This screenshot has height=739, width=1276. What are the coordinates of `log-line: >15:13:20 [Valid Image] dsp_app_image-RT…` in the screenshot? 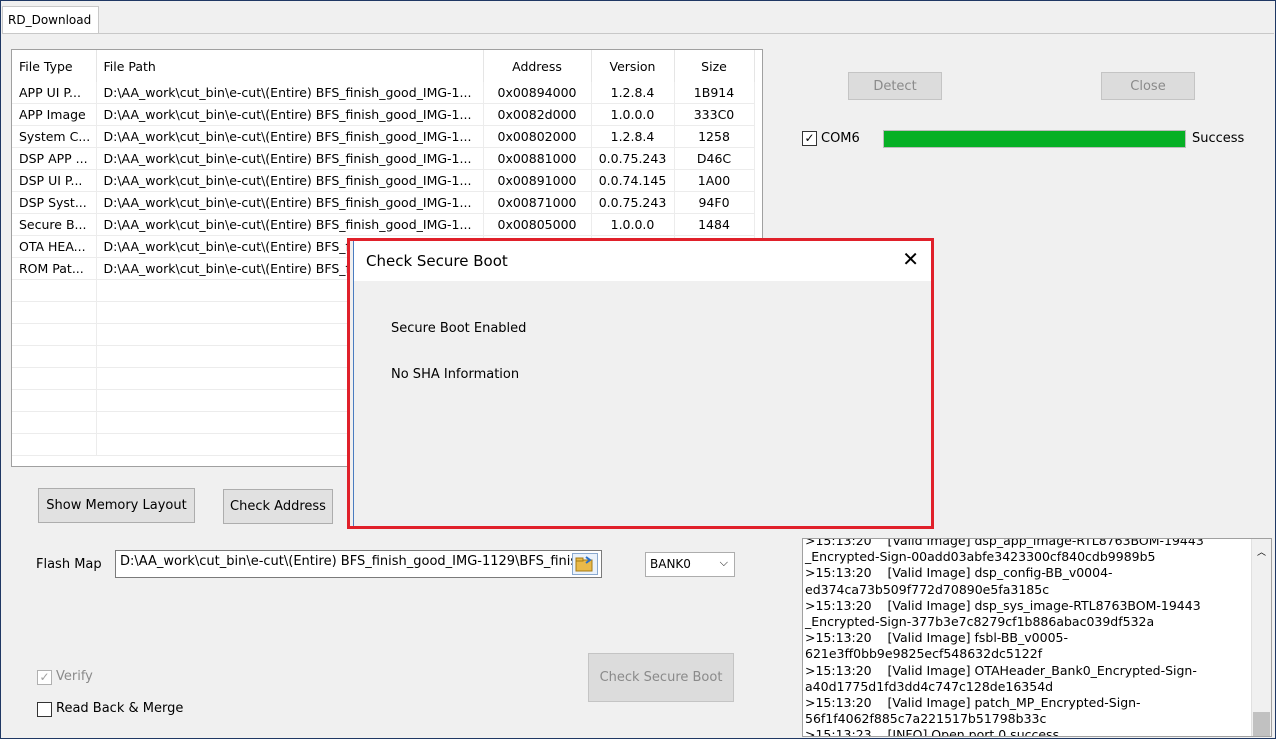 It's located at (1004, 543).